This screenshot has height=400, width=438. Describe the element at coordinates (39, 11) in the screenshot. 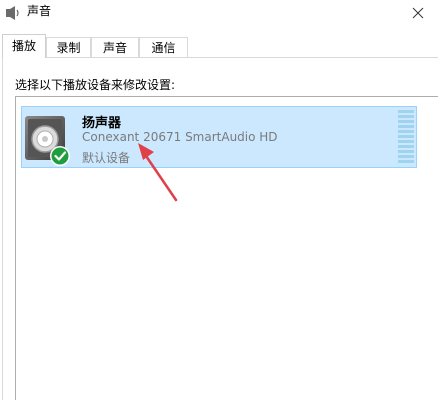

I see `window-title: 声音` at that location.